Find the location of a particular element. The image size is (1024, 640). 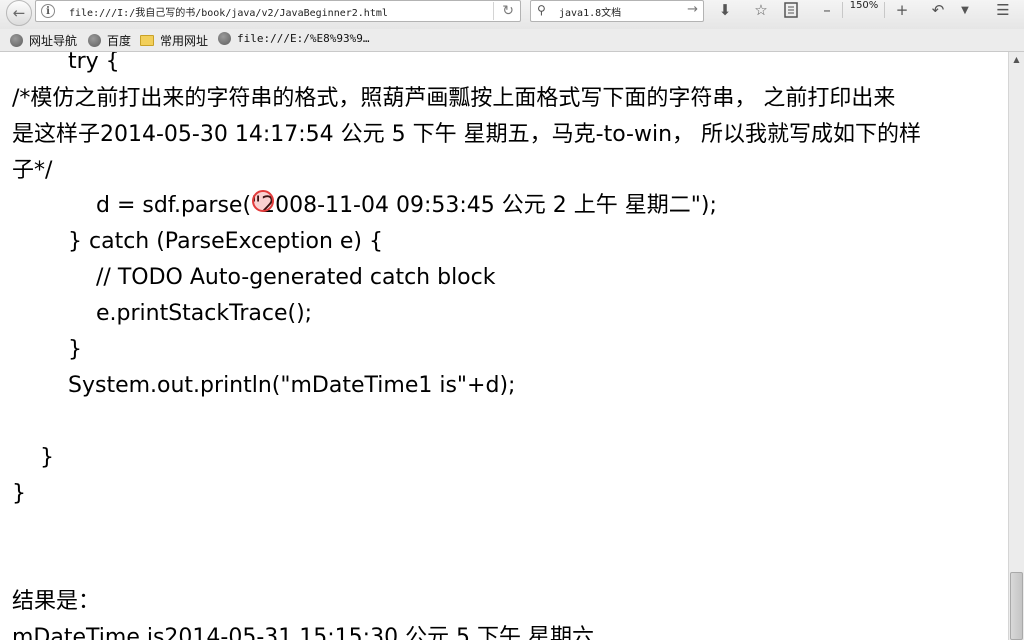

bookmark-baidu: 百度 is located at coordinates (109, 40).